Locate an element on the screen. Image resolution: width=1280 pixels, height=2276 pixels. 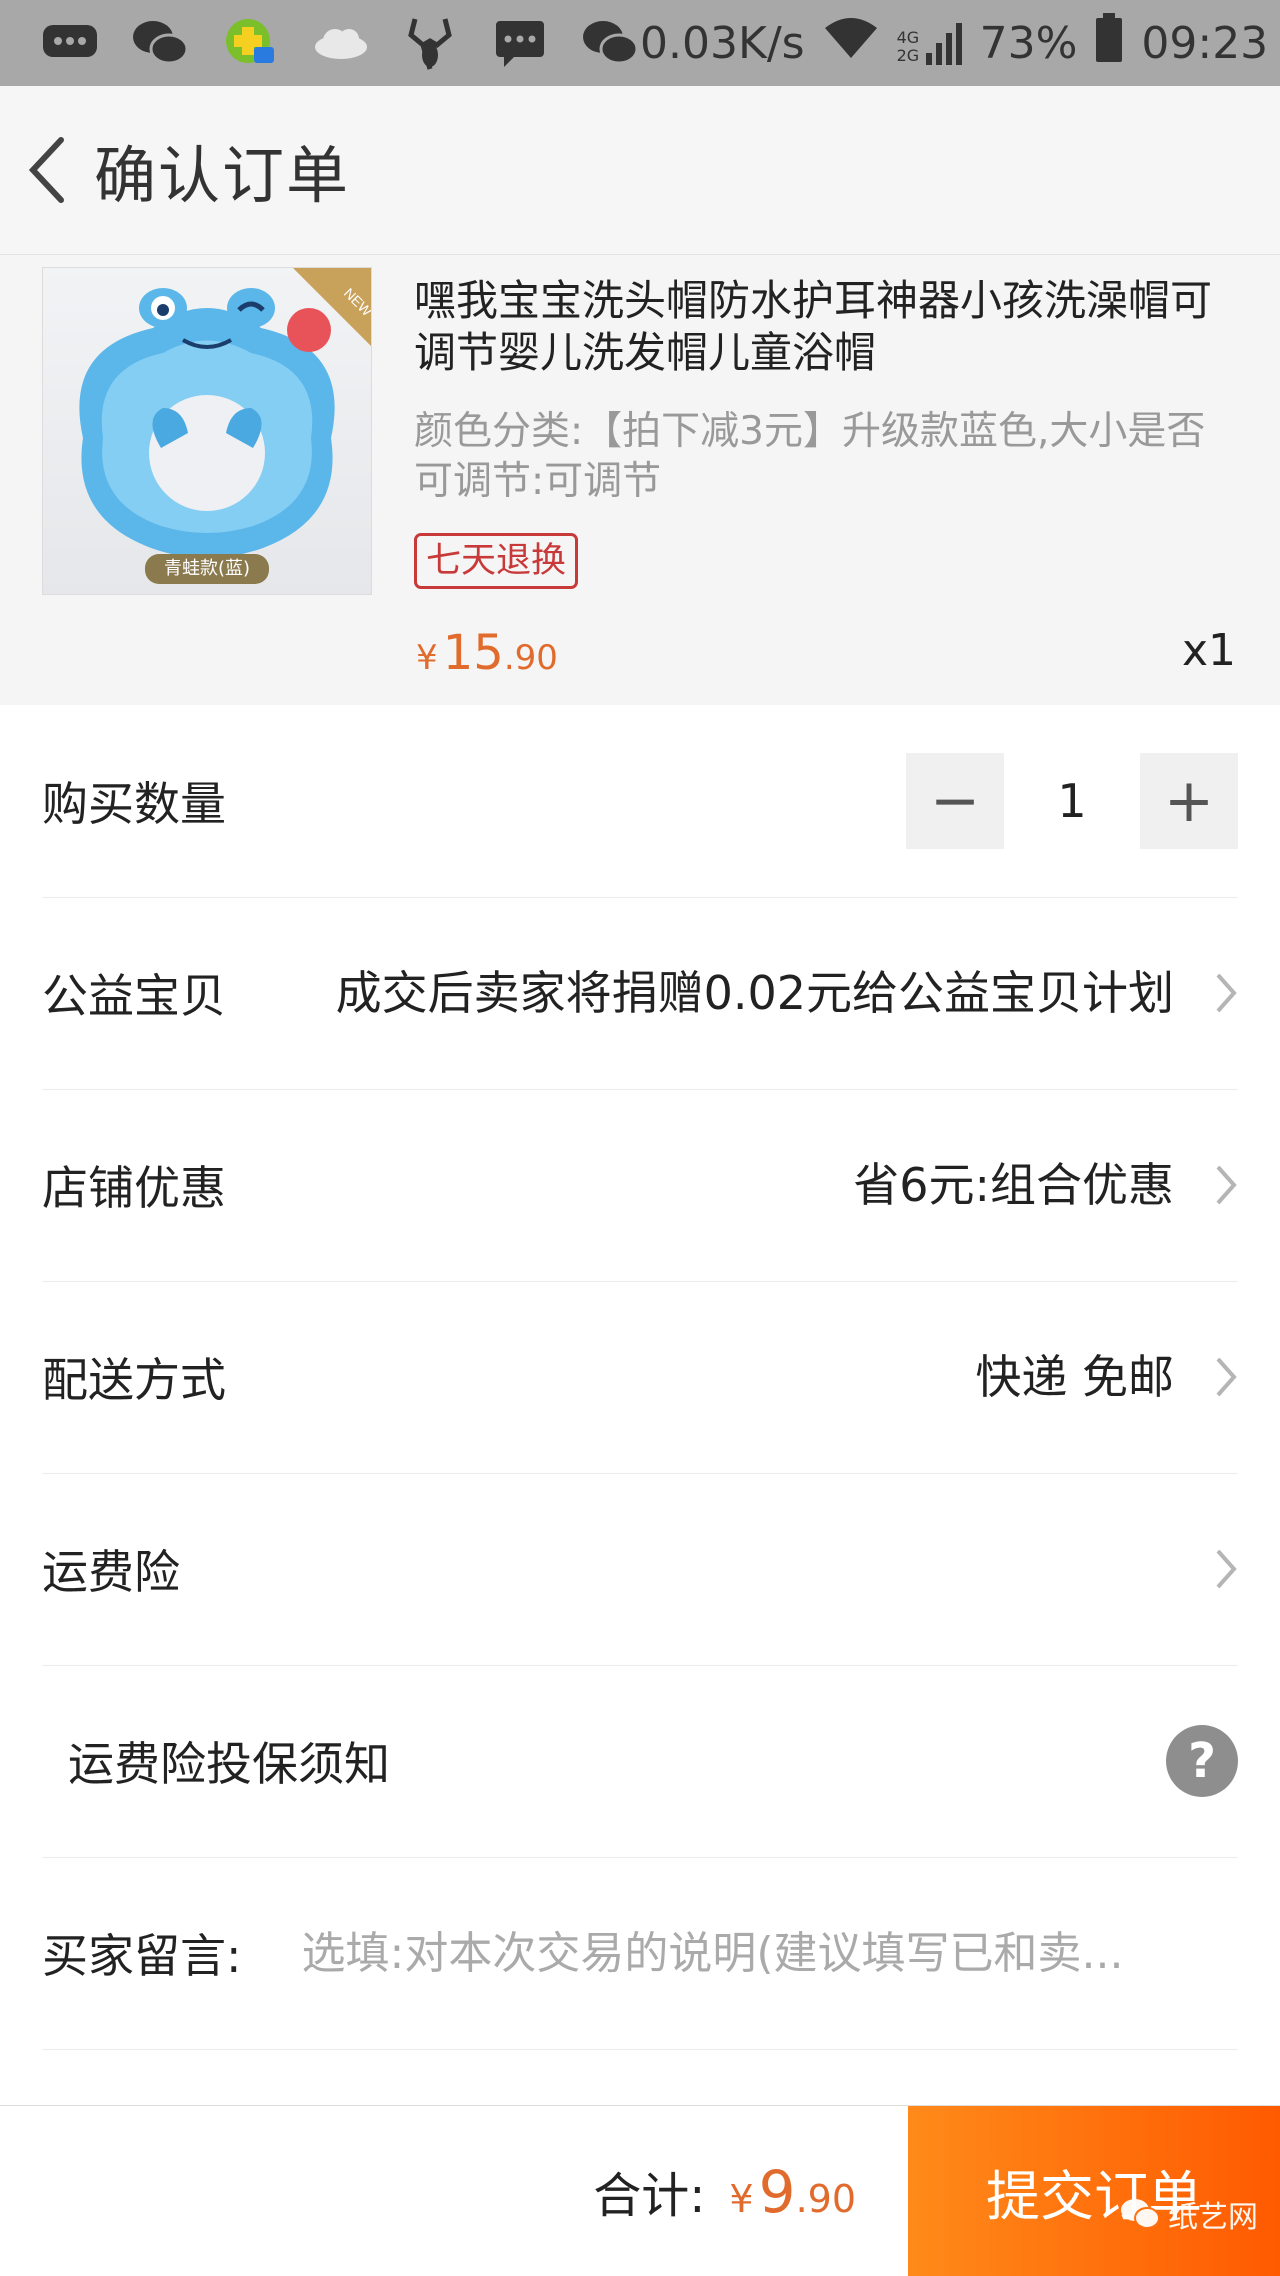
insurance-notice-row: 运费险投保须知 ? is located at coordinates (640, 1761).